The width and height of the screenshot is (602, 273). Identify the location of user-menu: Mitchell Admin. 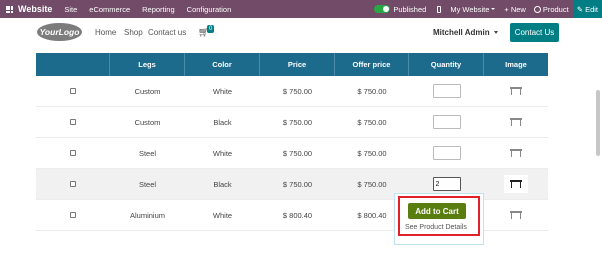
(465, 32).